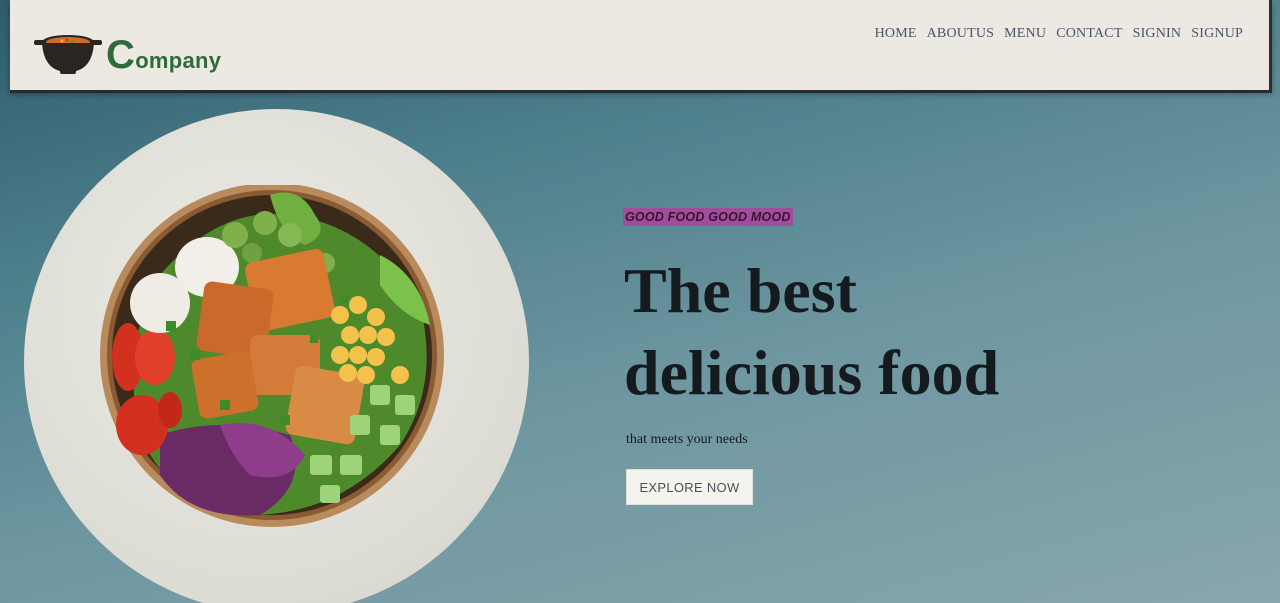 The width and height of the screenshot is (1280, 603). What do you see at coordinates (961, 34) in the screenshot?
I see `nav-aboutus: ABOUTUS` at bounding box center [961, 34].